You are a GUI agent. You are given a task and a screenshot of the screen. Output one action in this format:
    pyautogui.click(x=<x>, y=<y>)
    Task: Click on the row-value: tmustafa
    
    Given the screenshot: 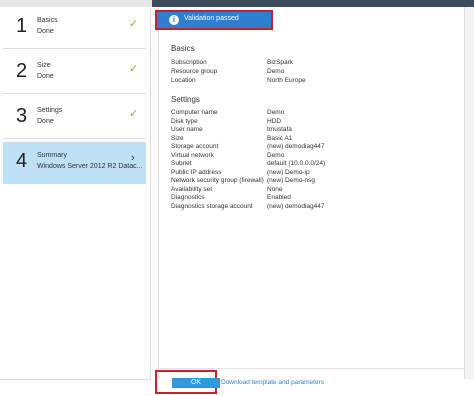 What is the action you would take?
    pyautogui.click(x=279, y=129)
    